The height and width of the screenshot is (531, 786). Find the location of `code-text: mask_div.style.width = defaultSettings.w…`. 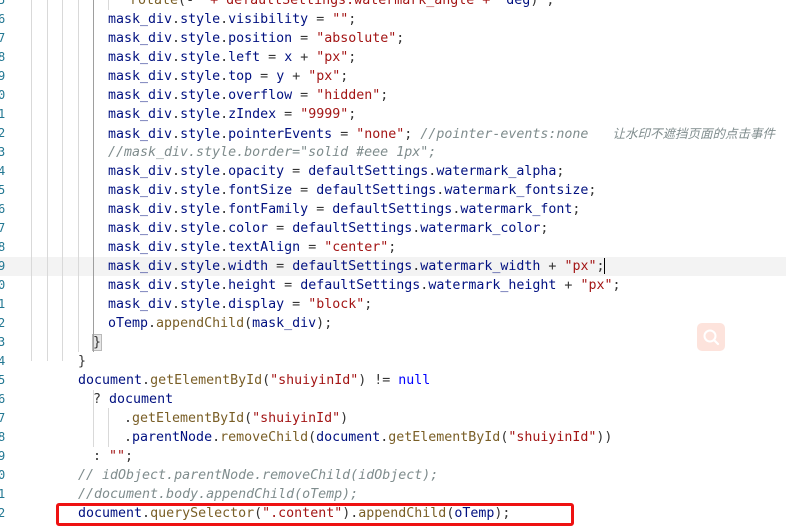

code-text: mask_div.style.width = defaultSettings.w… is located at coordinates (357, 266).